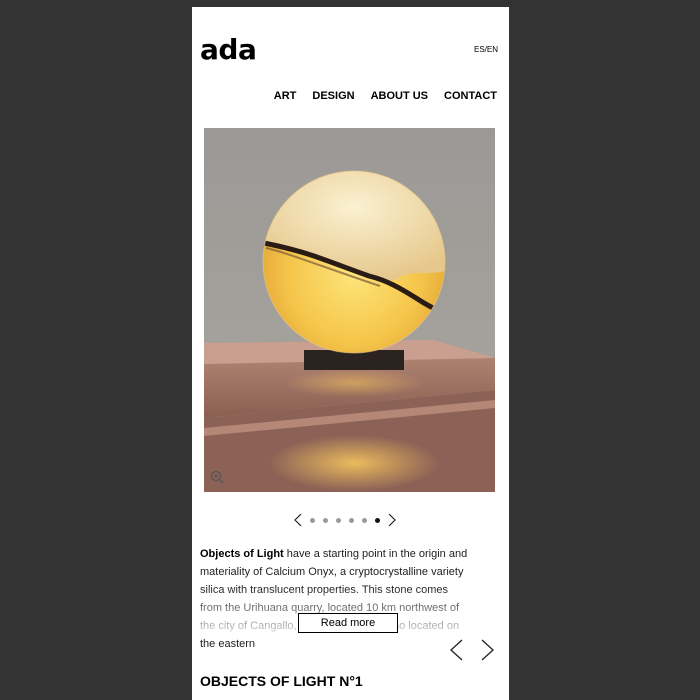 The width and height of the screenshot is (700, 700). Describe the element at coordinates (298, 520) in the screenshot. I see `carousel-prev-icon` at that location.